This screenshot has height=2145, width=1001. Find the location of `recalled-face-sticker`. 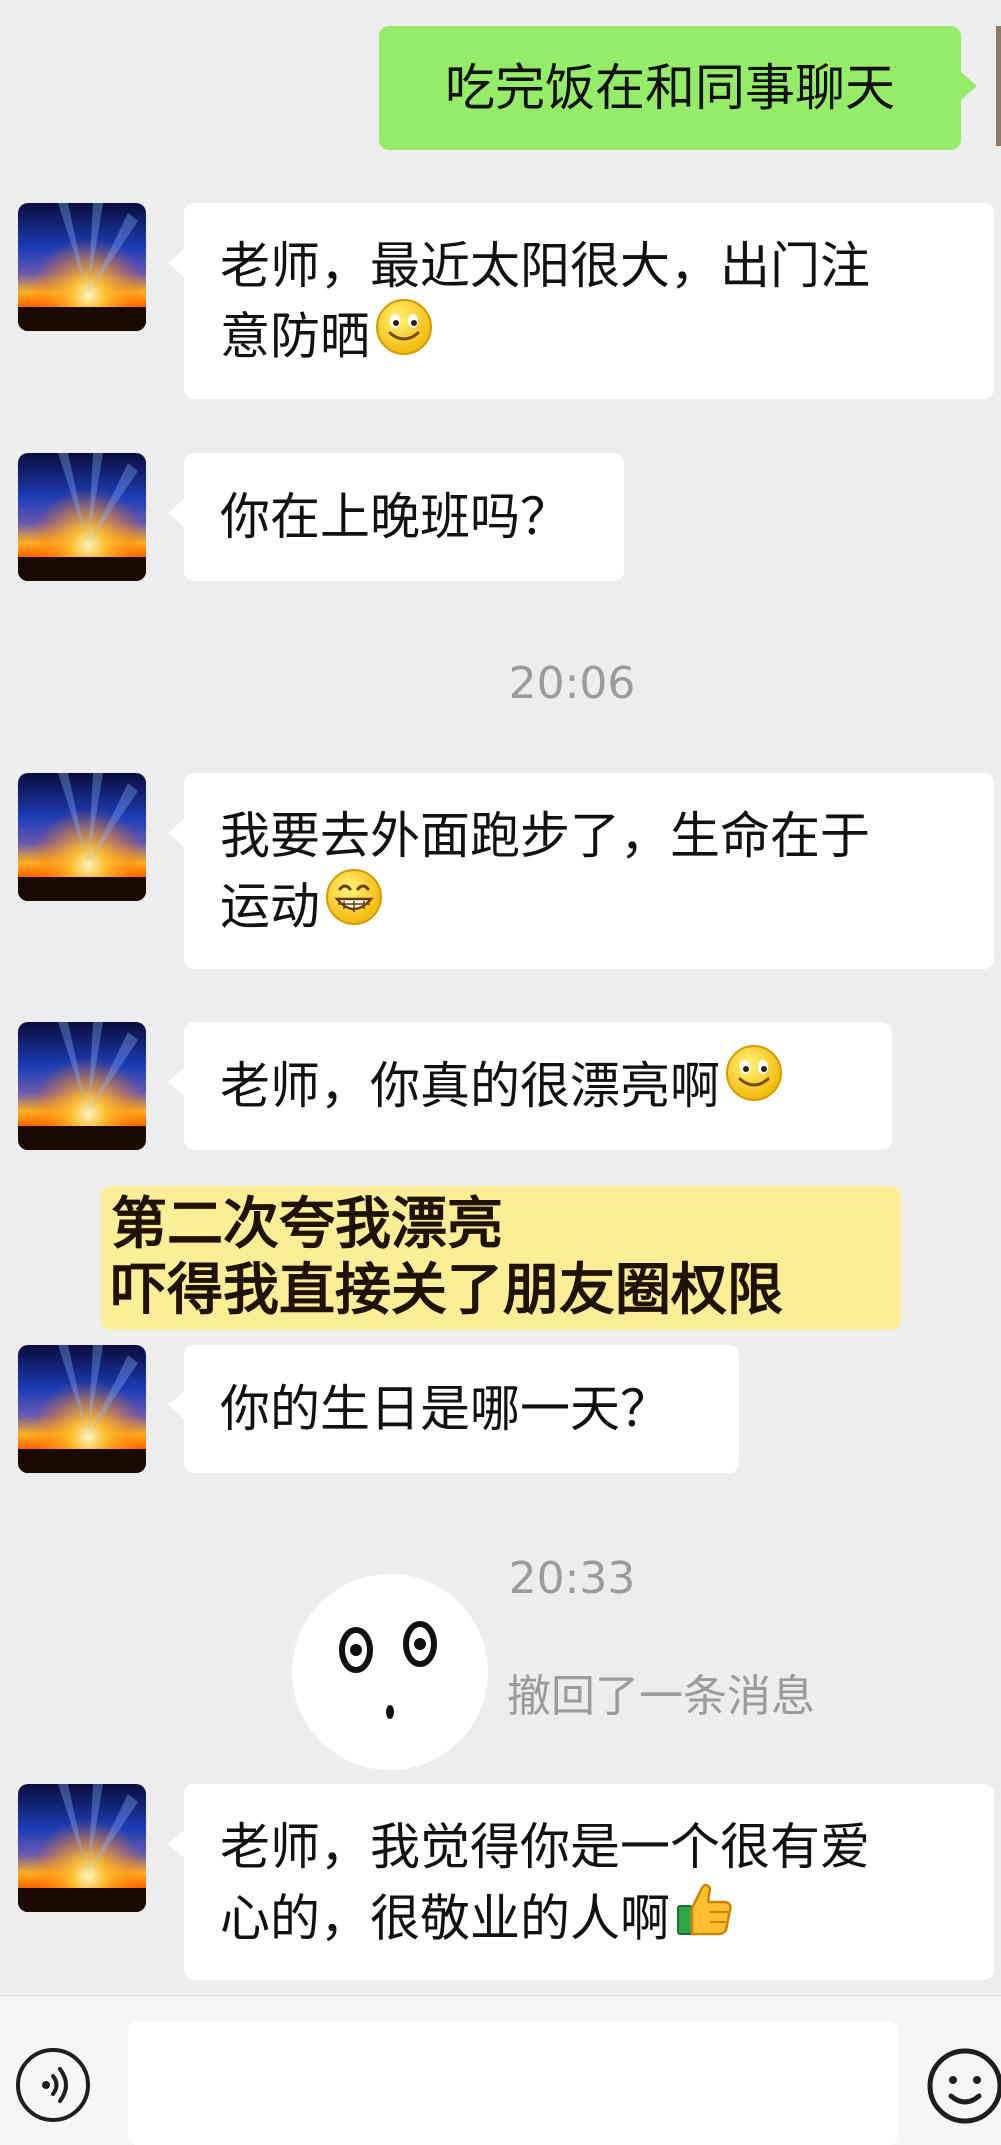

recalled-face-sticker is located at coordinates (390, 1672).